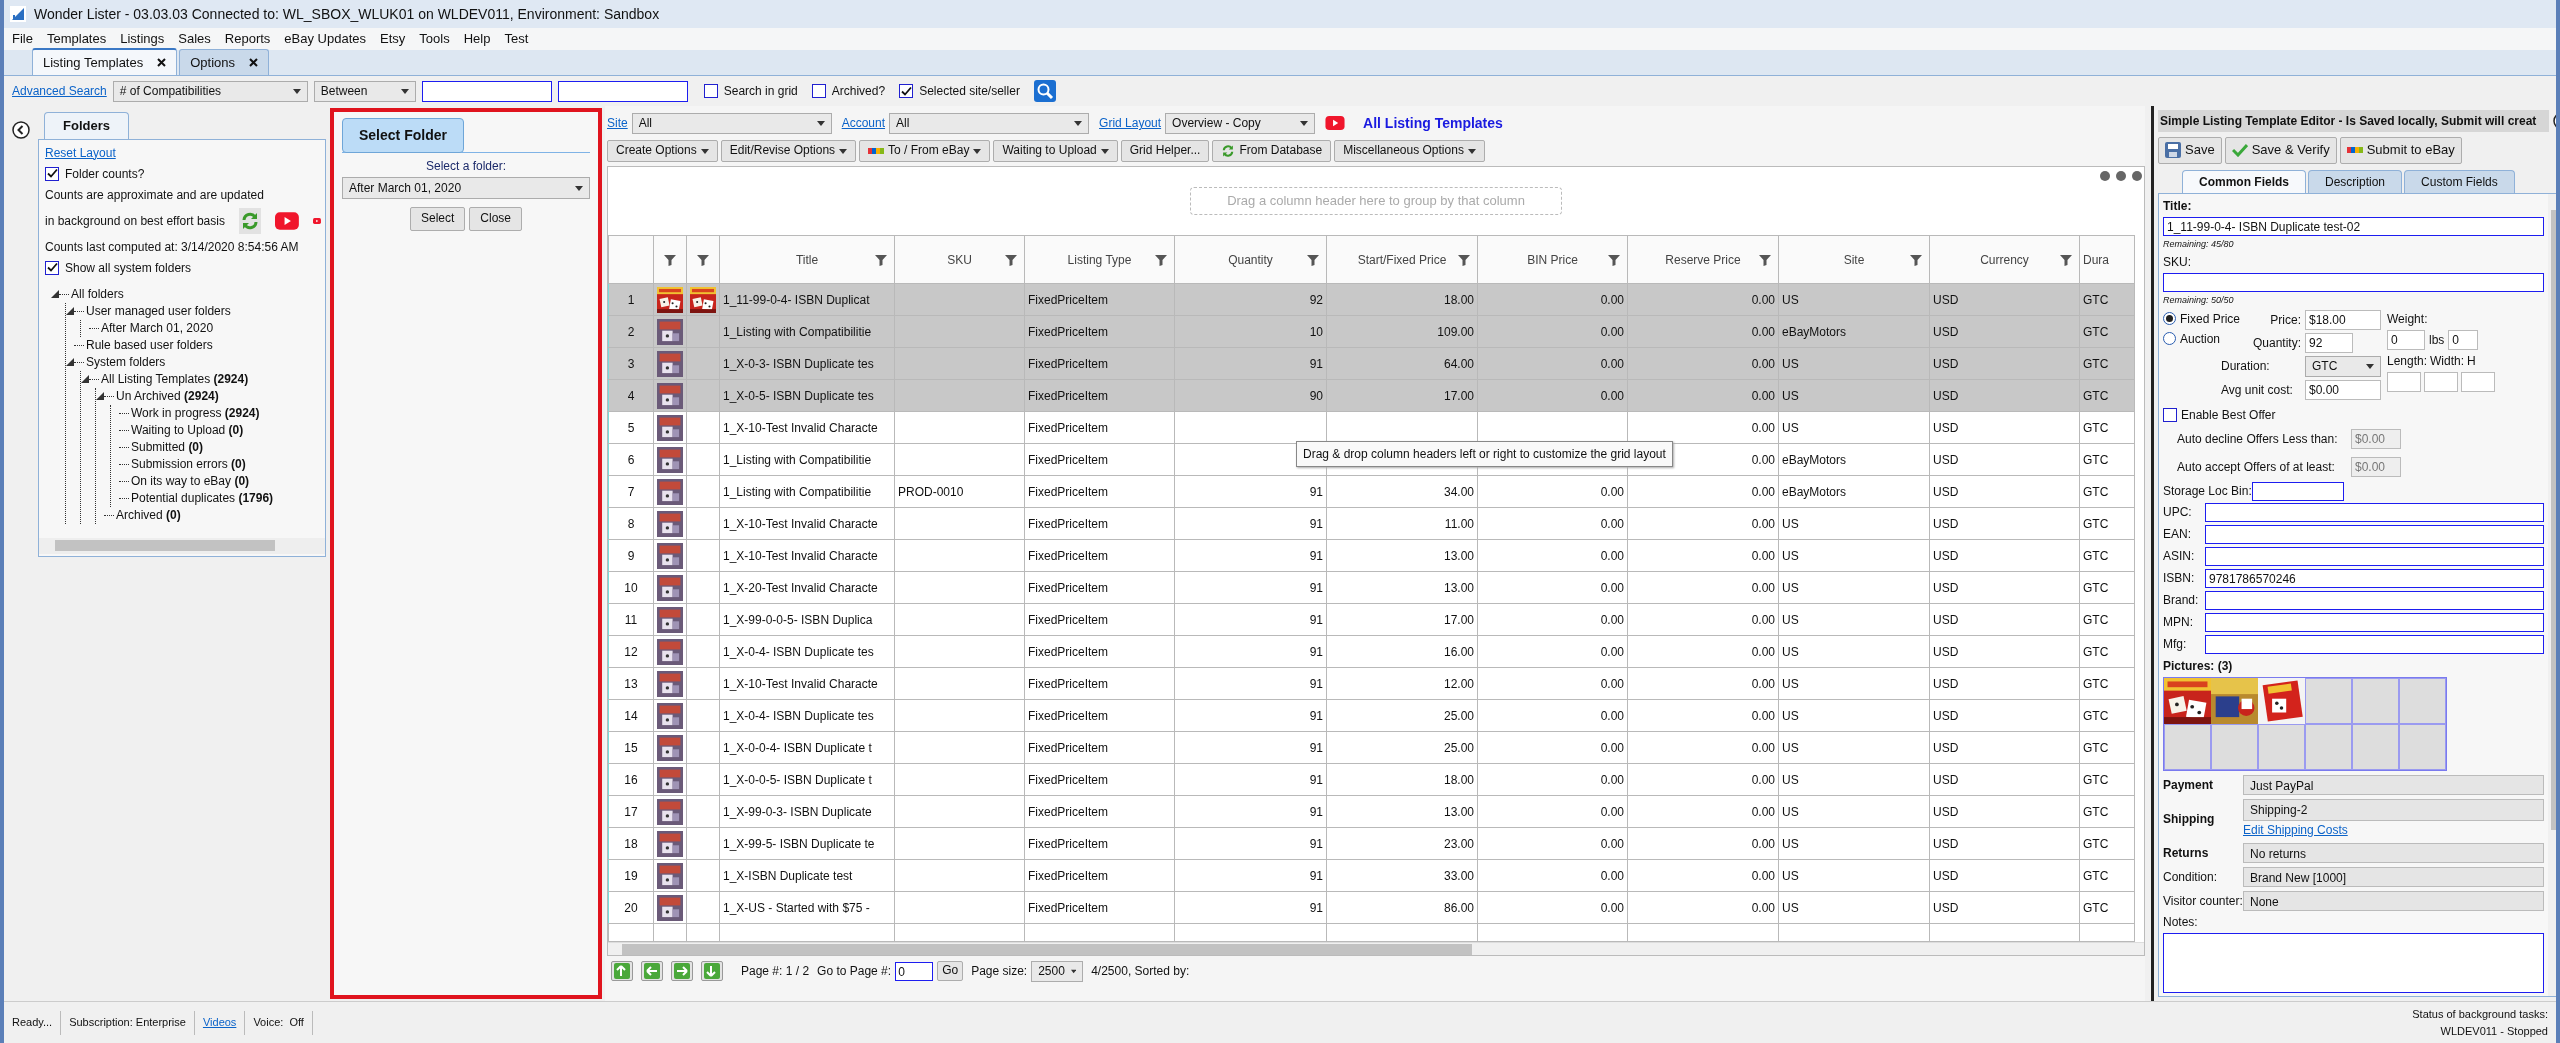 The width and height of the screenshot is (2560, 1043). Describe the element at coordinates (2121, 176) in the screenshot. I see `menu-icon` at that location.